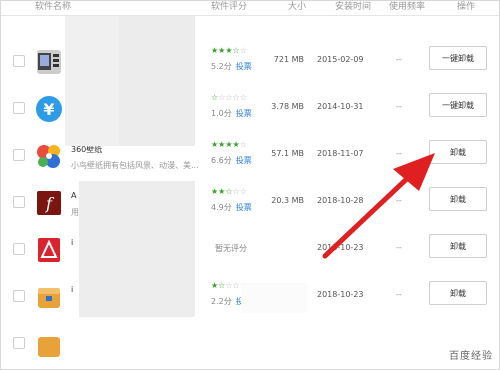  What do you see at coordinates (471, 356) in the screenshot?
I see `watermark: 百度经验` at bounding box center [471, 356].